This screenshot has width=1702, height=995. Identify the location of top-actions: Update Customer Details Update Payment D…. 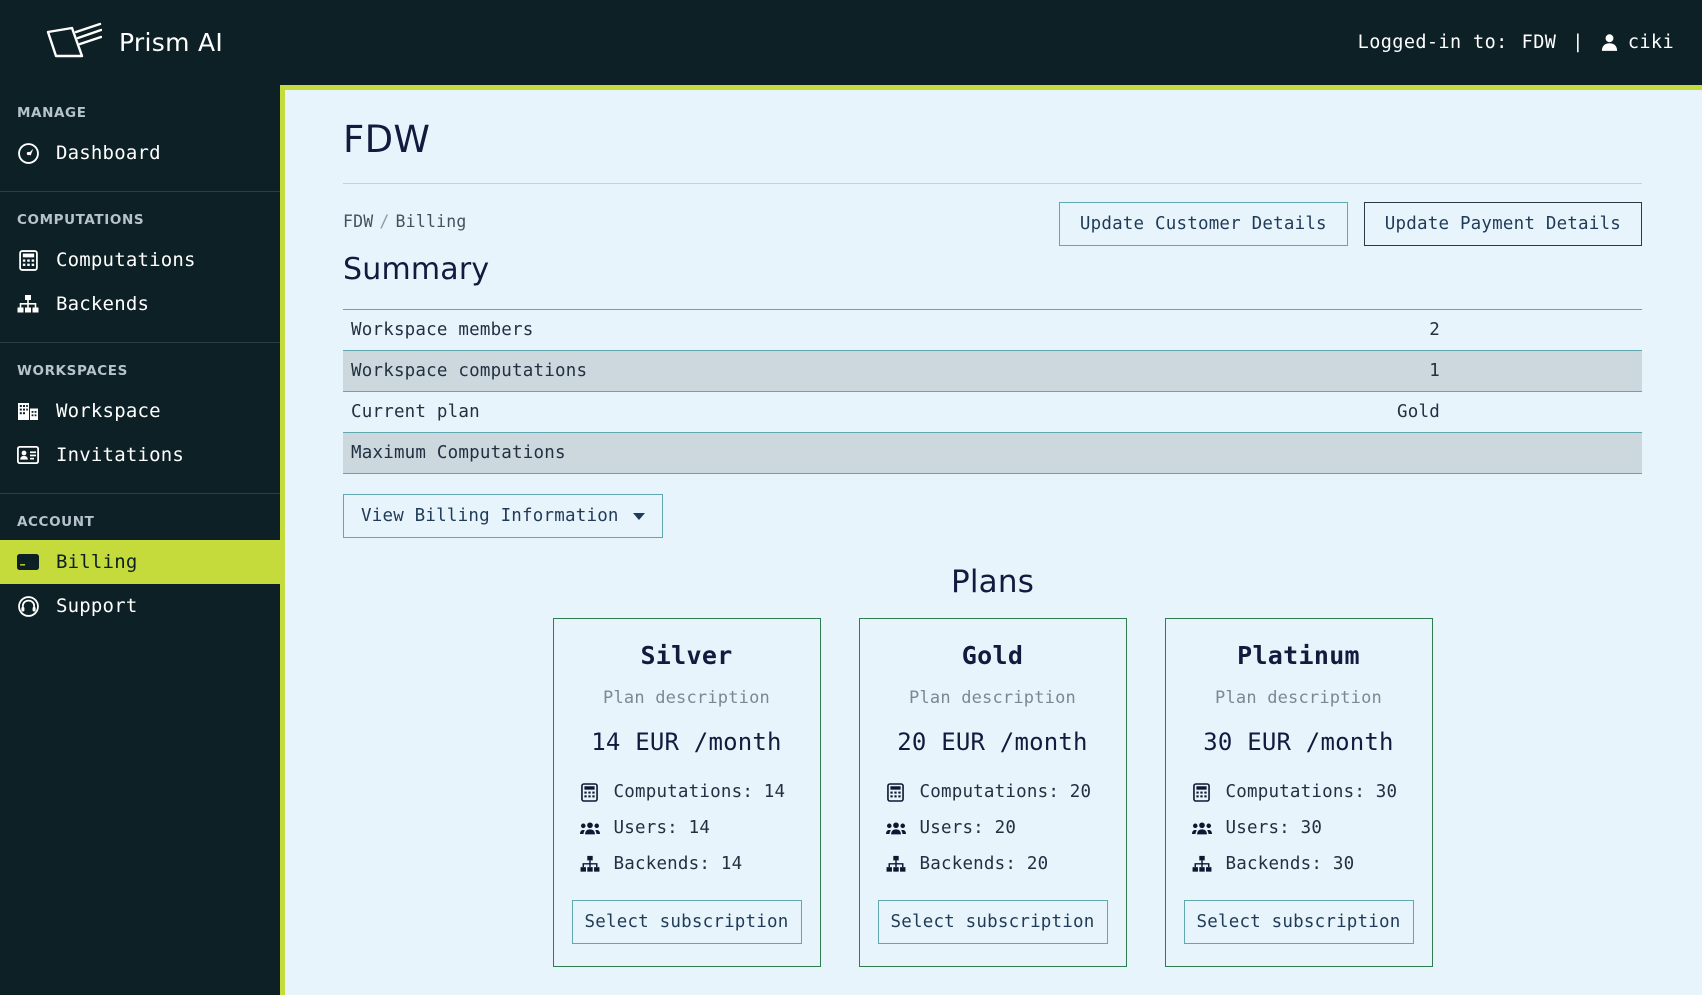
(1350, 224).